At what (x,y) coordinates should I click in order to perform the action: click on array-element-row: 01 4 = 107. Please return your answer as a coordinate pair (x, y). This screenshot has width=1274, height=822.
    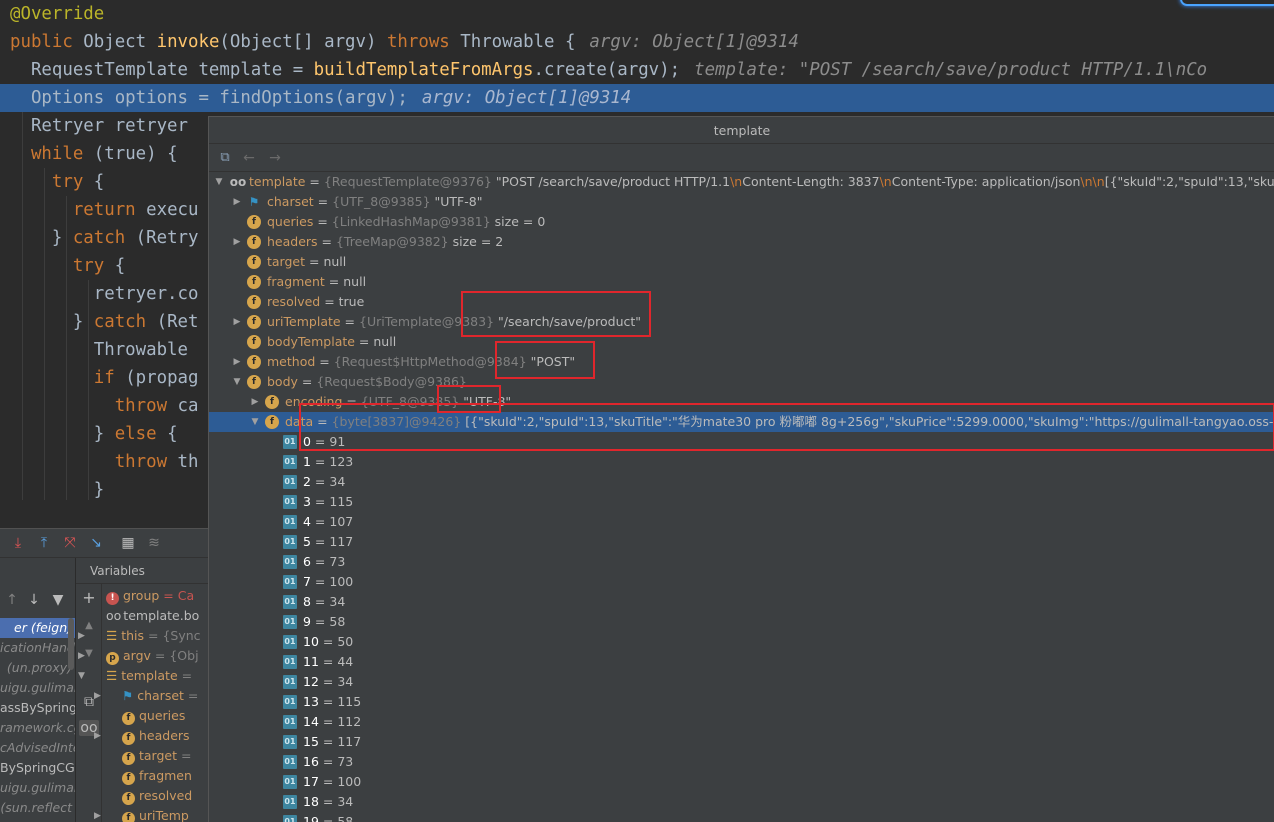
    Looking at the image, I should click on (741, 522).